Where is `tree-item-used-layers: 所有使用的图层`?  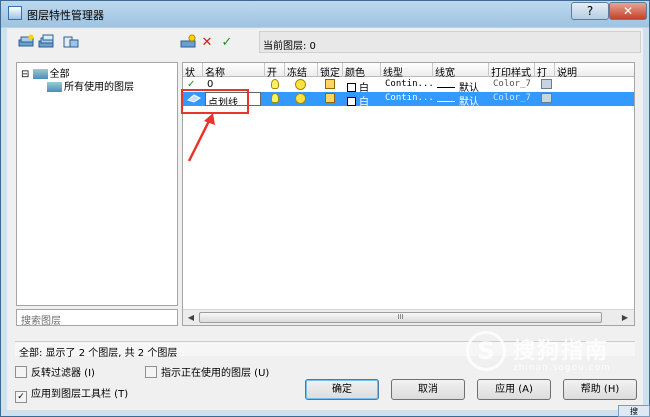 tree-item-used-layers: 所有使用的图层 is located at coordinates (90, 85).